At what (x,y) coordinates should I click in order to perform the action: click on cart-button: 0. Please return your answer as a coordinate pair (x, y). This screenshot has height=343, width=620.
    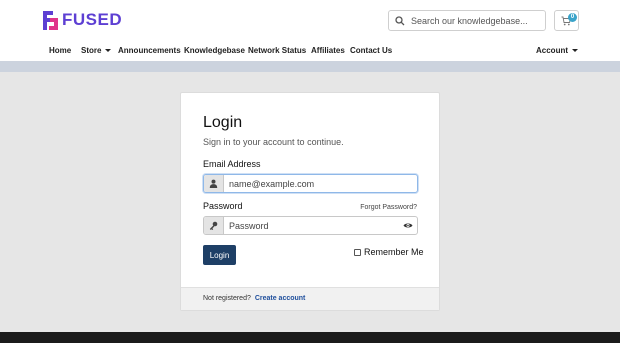
    Looking at the image, I should click on (566, 20).